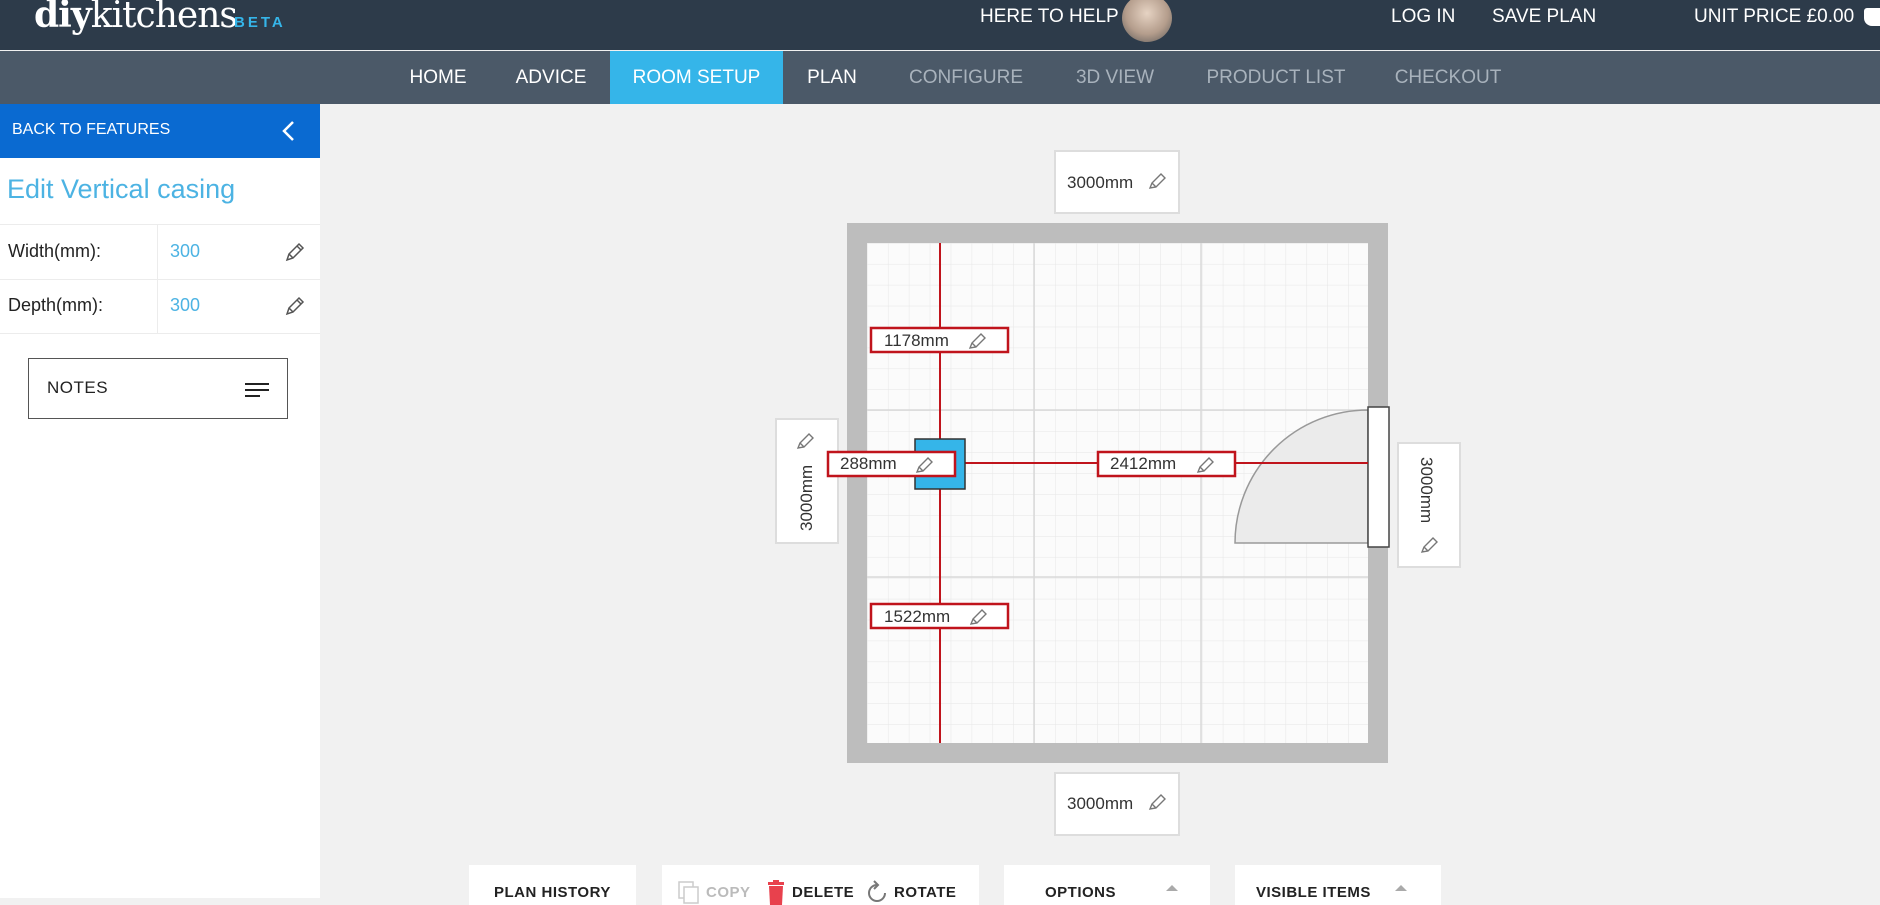  I want to click on door, so click(1378, 477).